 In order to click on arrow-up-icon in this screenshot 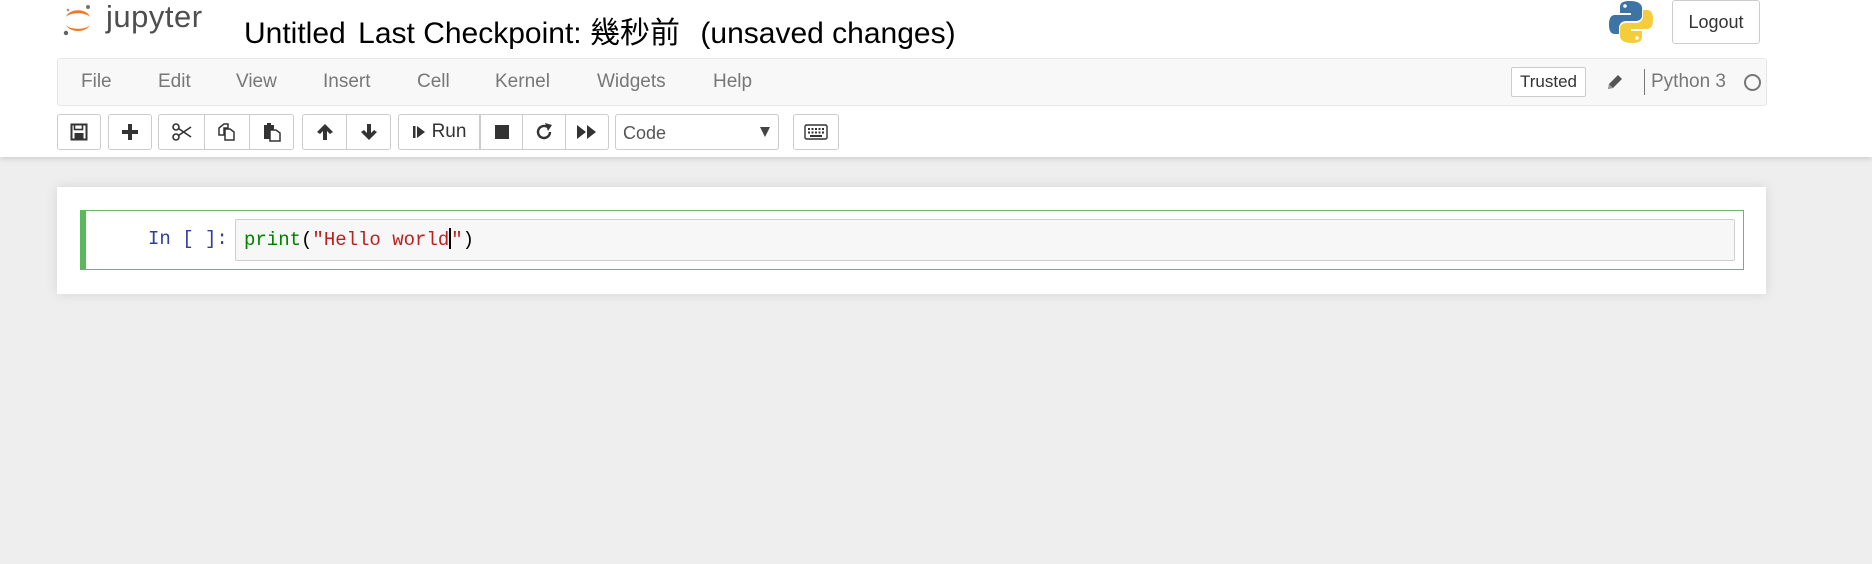, I will do `click(324, 132)`.